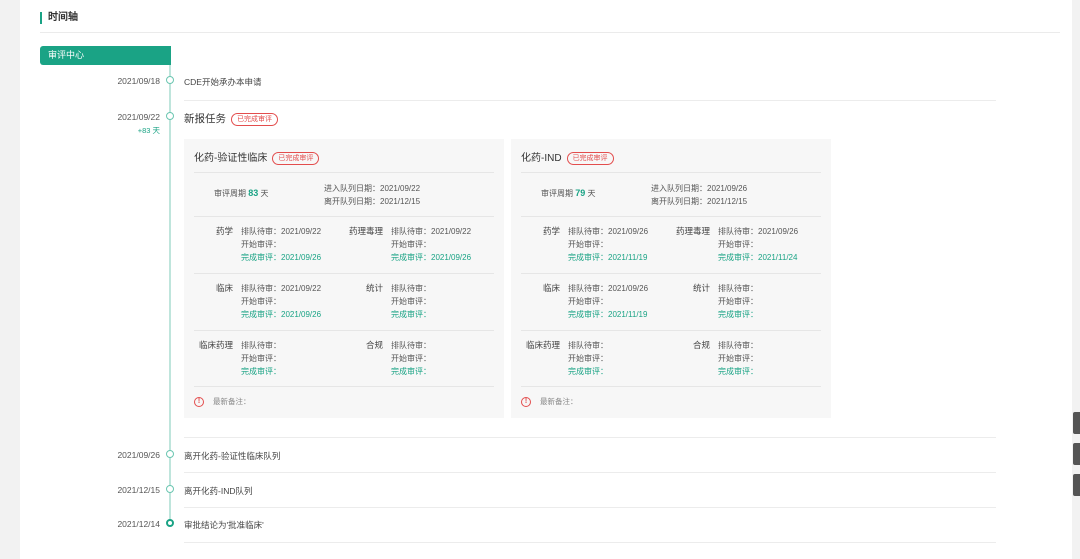  What do you see at coordinates (231, 158) in the screenshot?
I see `card-title-text: 化药-验证性临床` at bounding box center [231, 158].